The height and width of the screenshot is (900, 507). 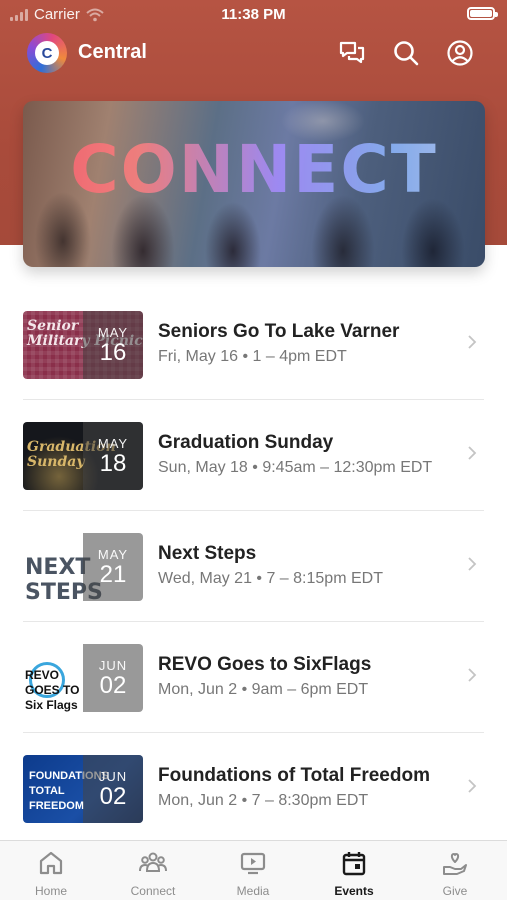 I want to click on app-bar: C Central, so click(x=253, y=53).